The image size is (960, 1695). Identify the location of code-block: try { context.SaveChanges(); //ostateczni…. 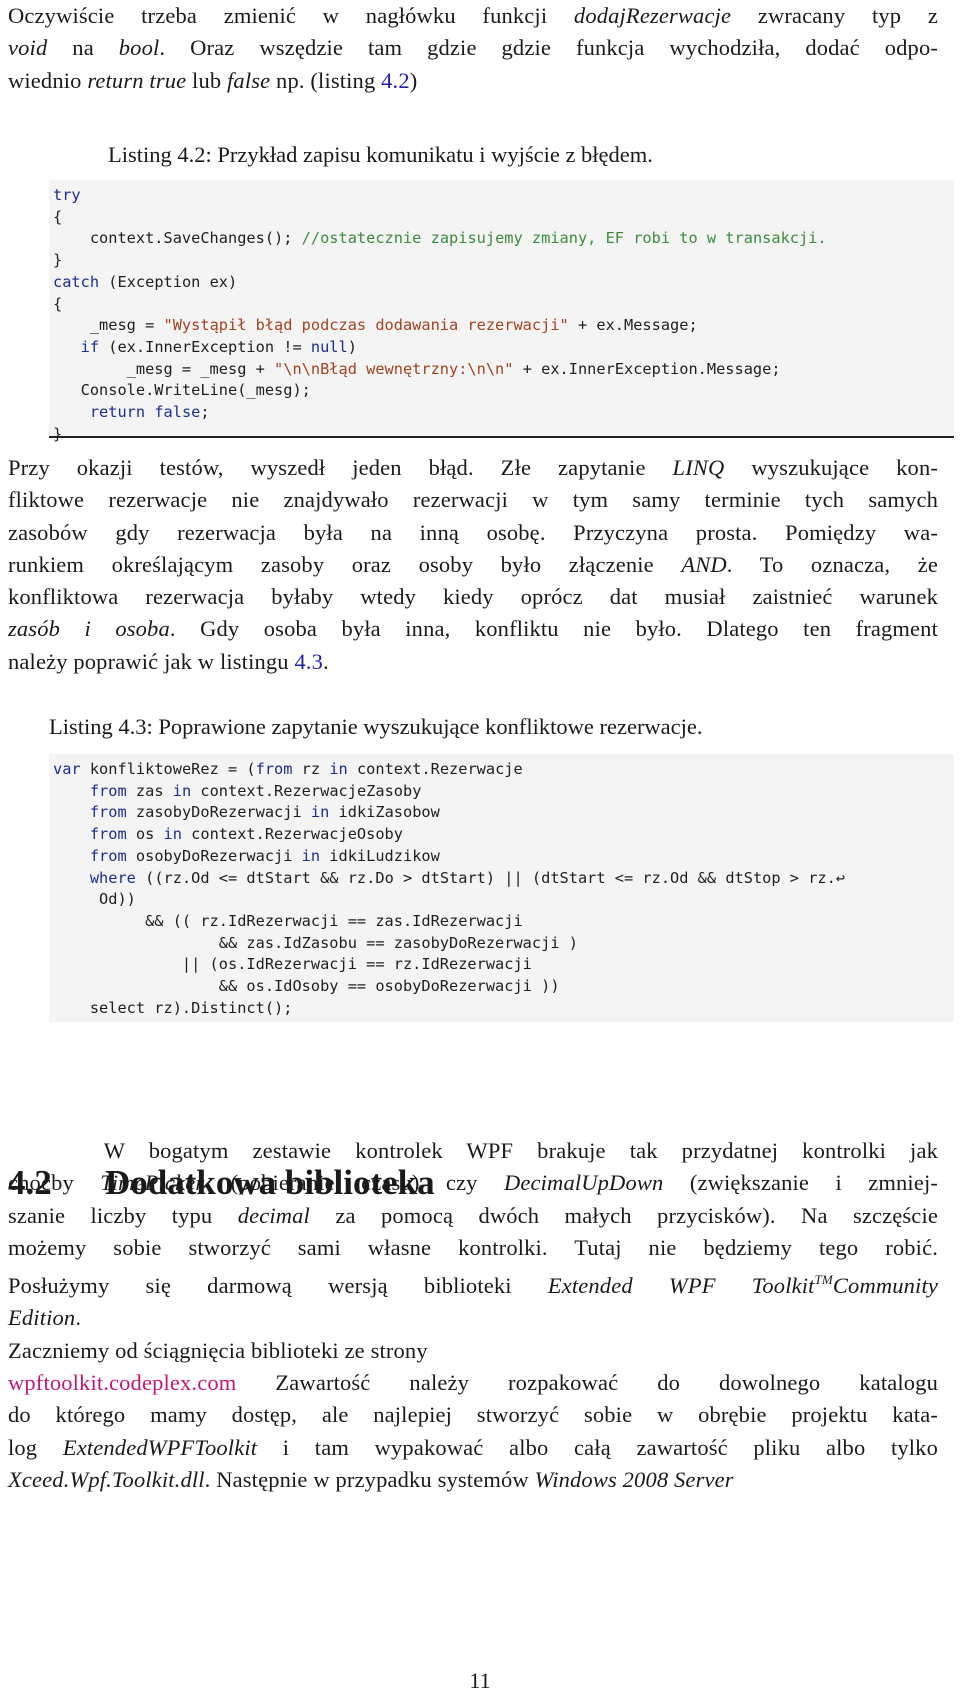
(501, 312).